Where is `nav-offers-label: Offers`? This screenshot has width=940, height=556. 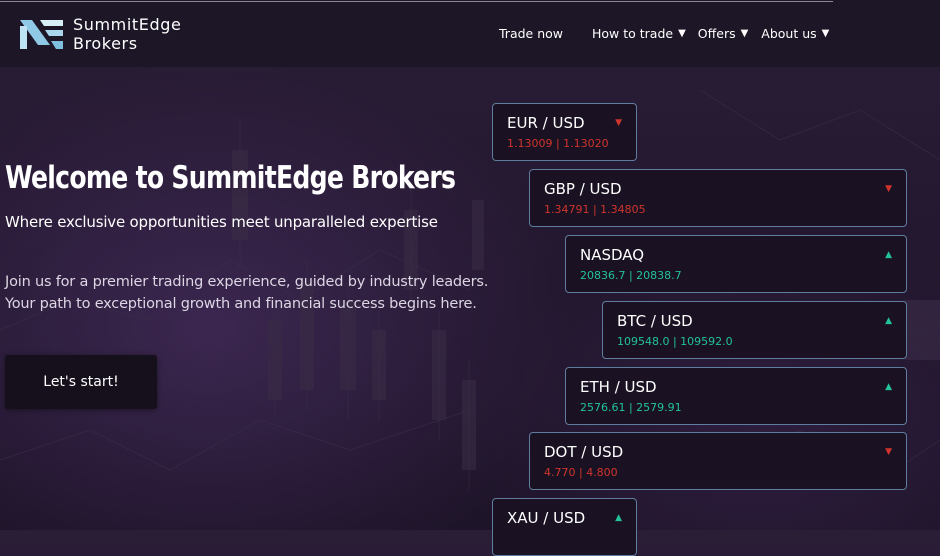
nav-offers-label: Offers is located at coordinates (716, 33).